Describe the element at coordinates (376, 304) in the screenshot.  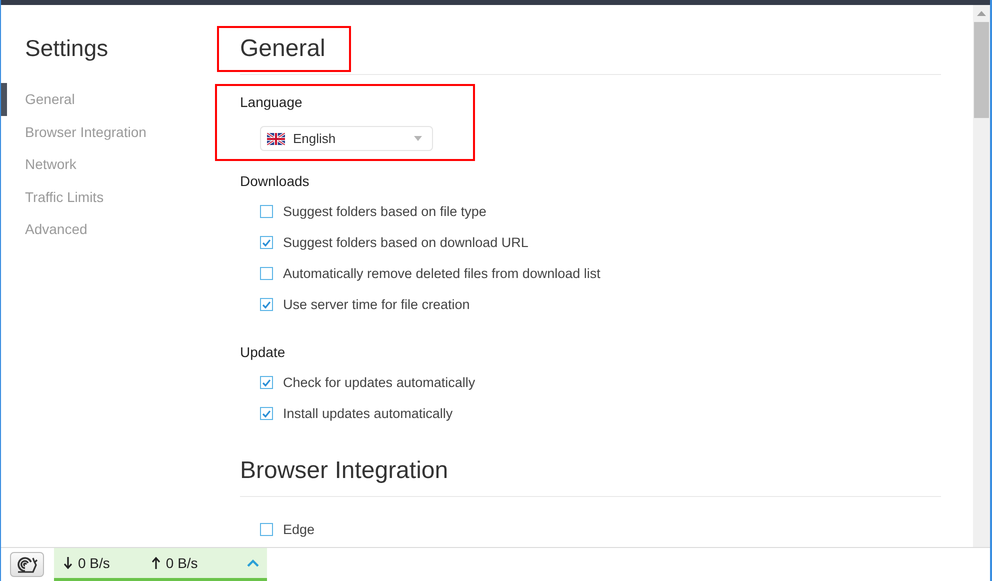
I see `option-label: Use server time for file creation` at that location.